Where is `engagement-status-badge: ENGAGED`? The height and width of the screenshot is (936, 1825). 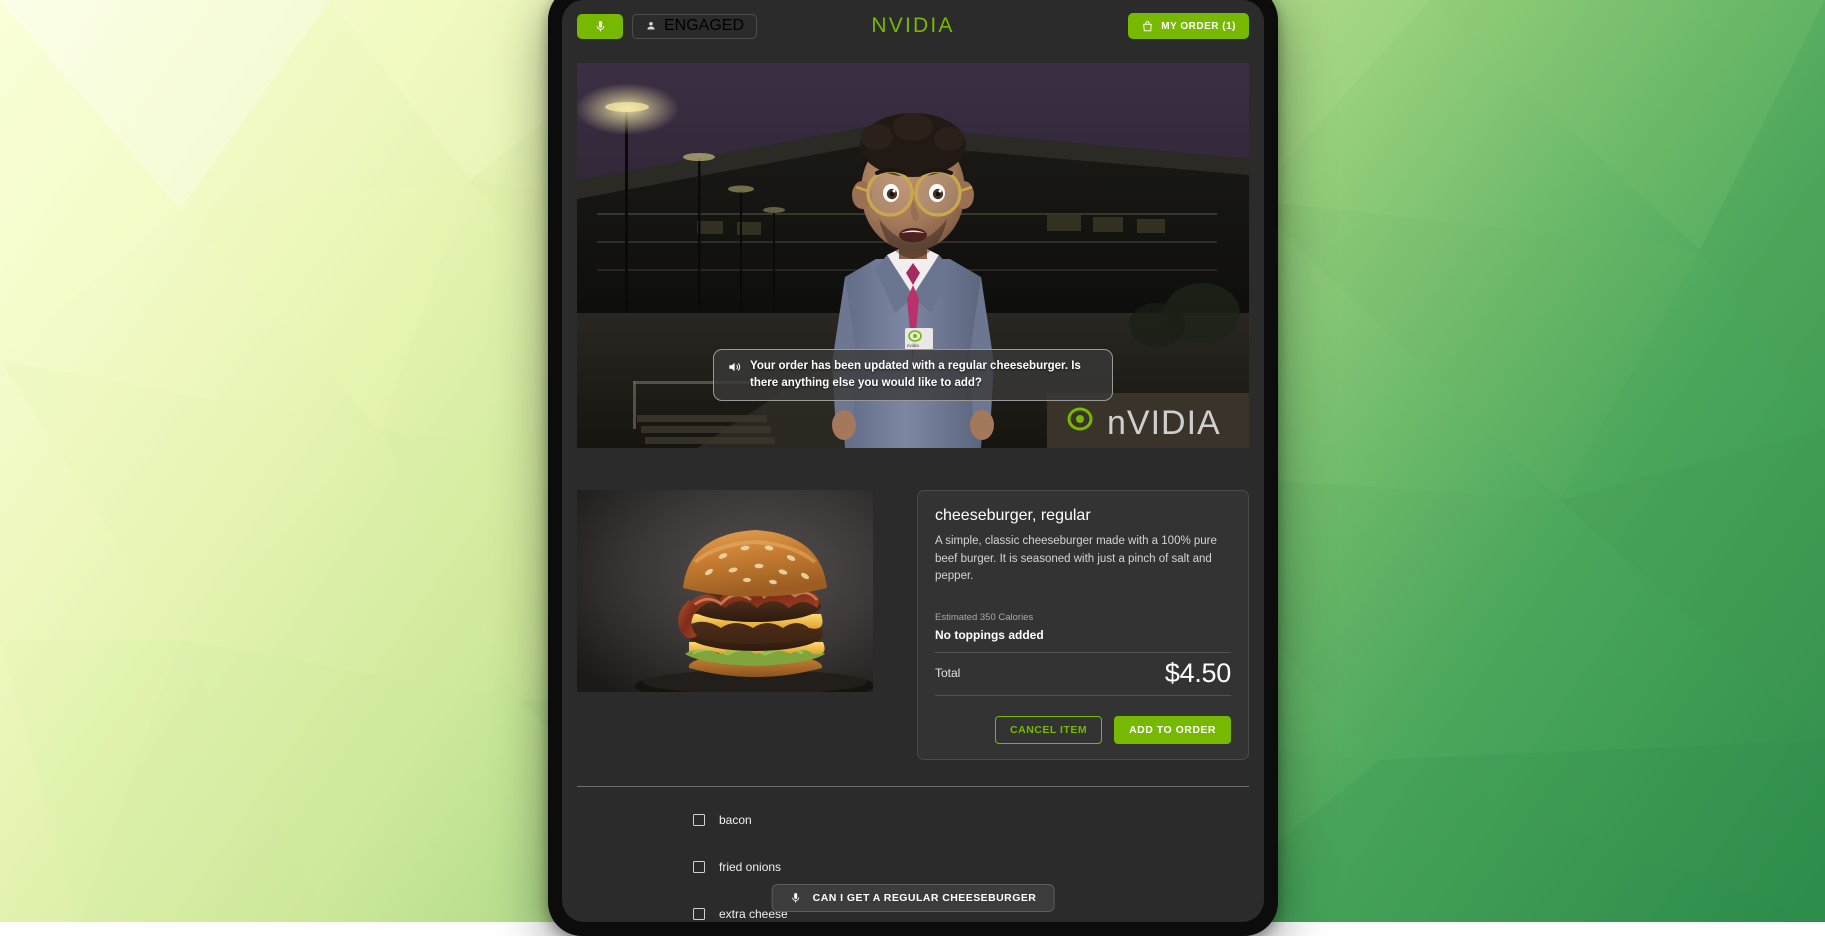
engagement-status-badge: ENGAGED is located at coordinates (695, 26).